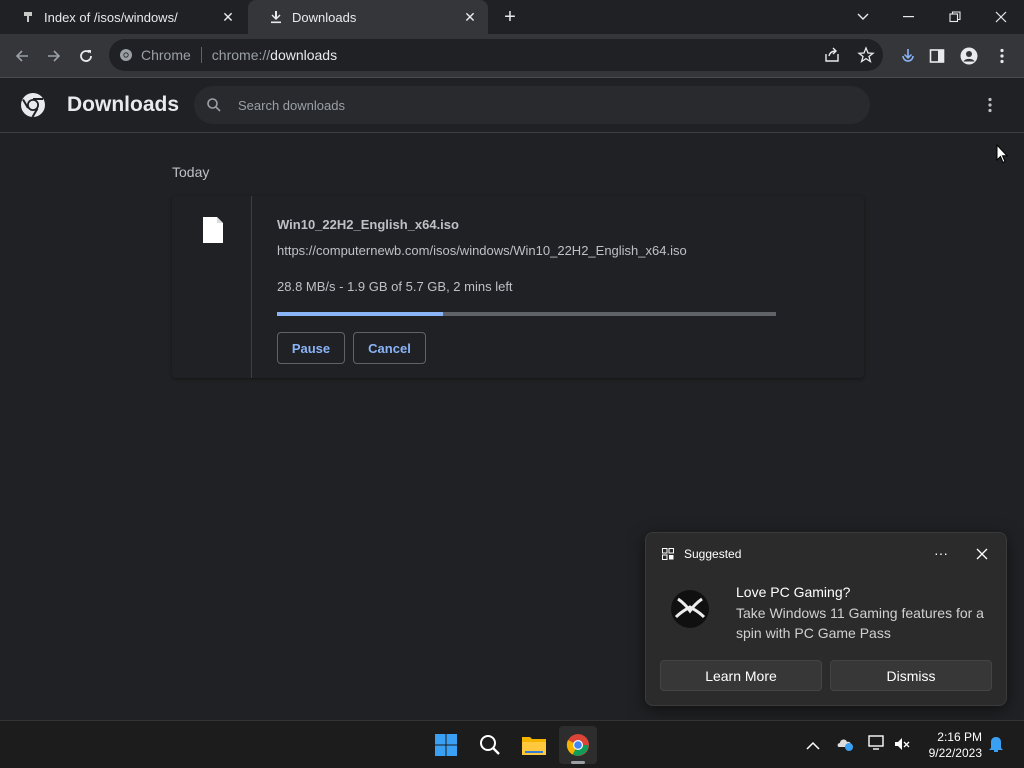  What do you see at coordinates (212, 287) in the screenshot?
I see `file-icon-column` at bounding box center [212, 287].